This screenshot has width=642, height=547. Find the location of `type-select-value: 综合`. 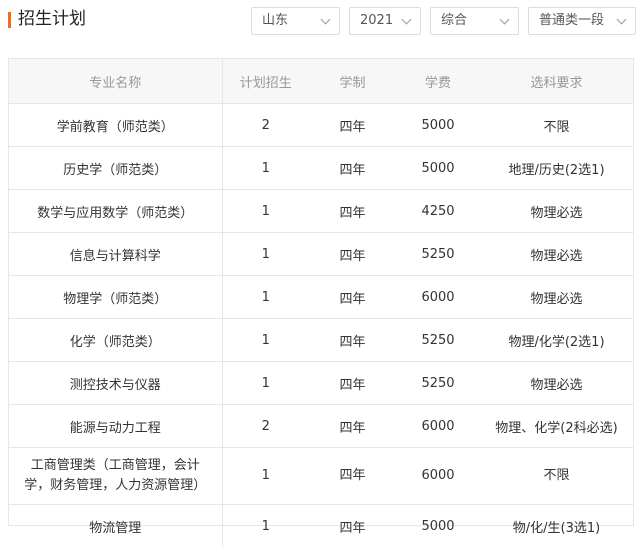

type-select-value: 综合 is located at coordinates (454, 20).